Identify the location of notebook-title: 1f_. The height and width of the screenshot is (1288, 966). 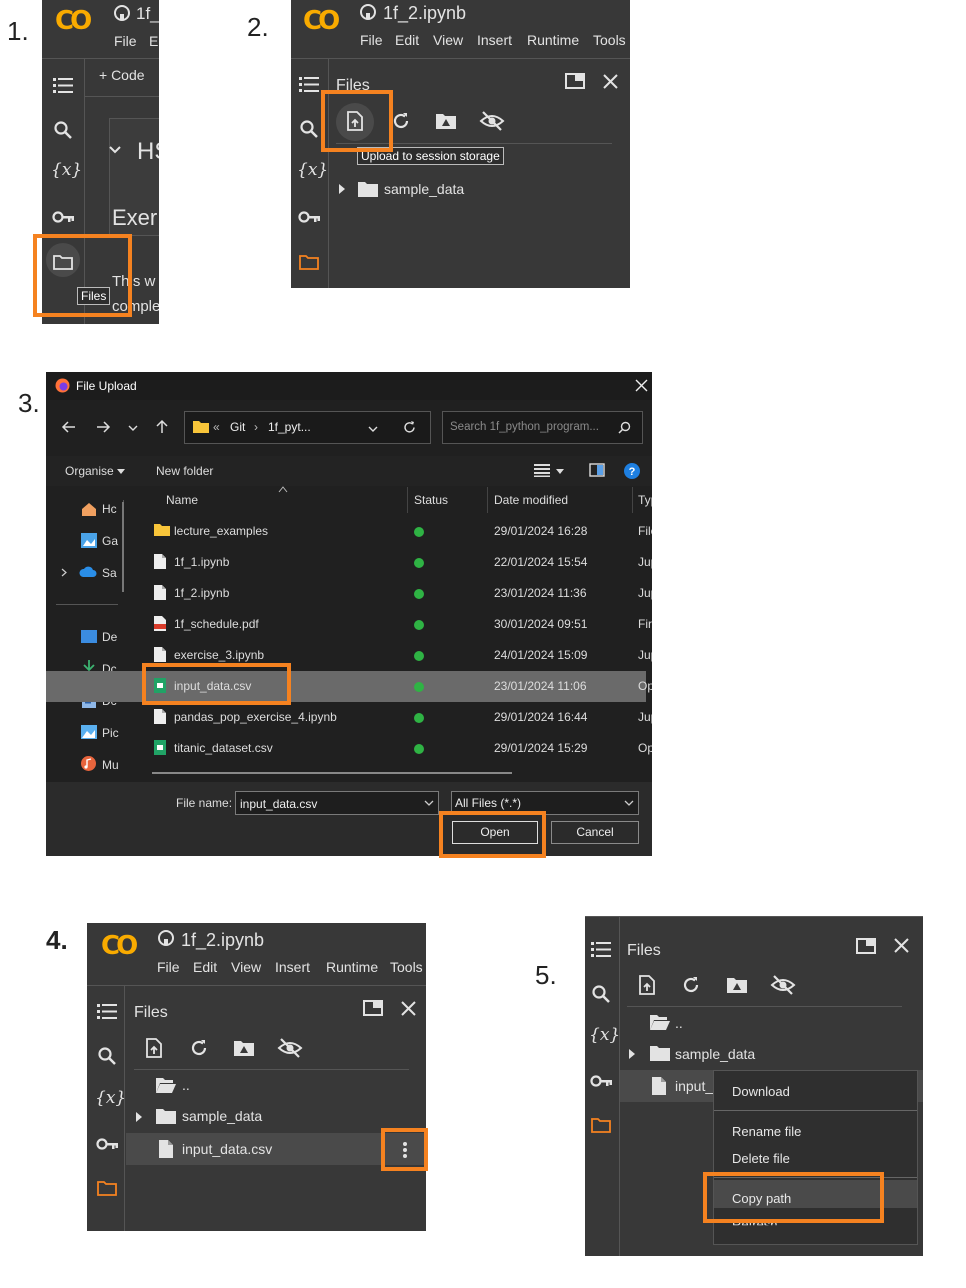
(147, 14).